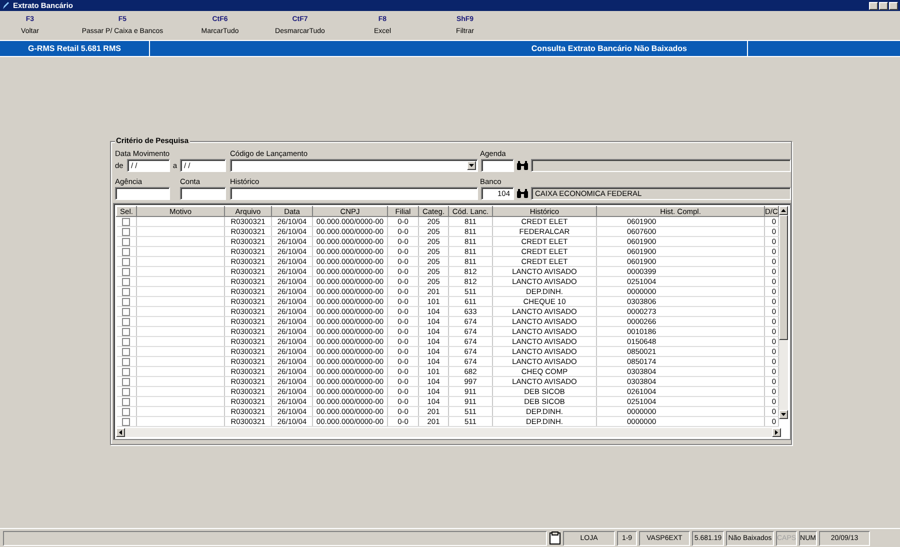  What do you see at coordinates (893, 6) in the screenshot?
I see `close-button` at bounding box center [893, 6].